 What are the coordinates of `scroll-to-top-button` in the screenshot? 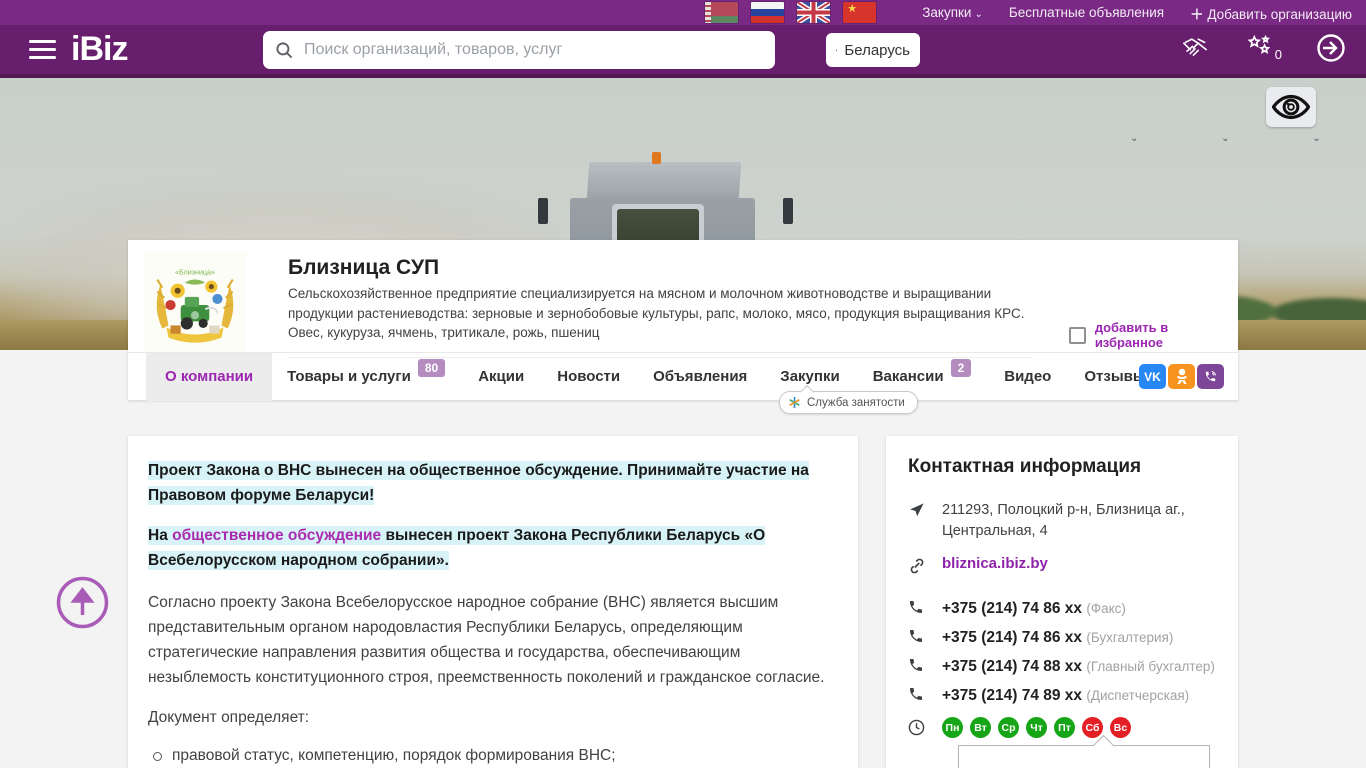 It's located at (82, 602).